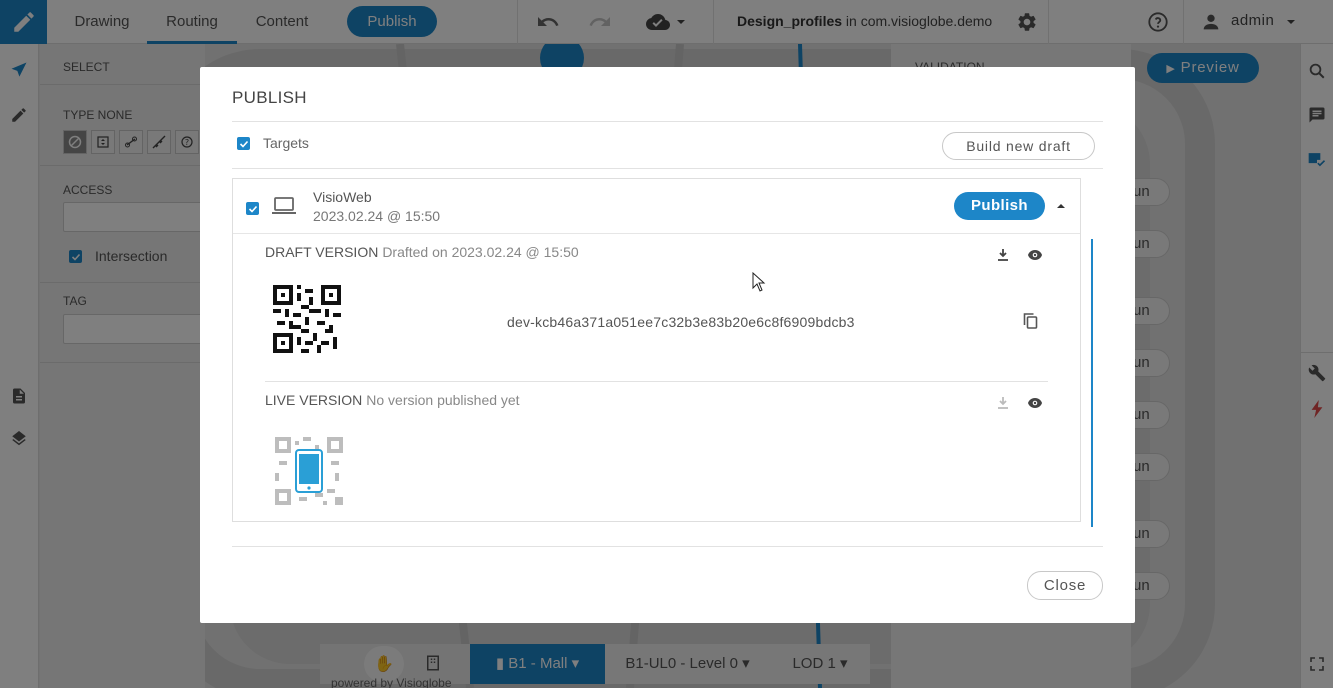 Image resolution: width=1333 pixels, height=688 pixels. What do you see at coordinates (252, 208) in the screenshot?
I see `target-checkbox` at bounding box center [252, 208].